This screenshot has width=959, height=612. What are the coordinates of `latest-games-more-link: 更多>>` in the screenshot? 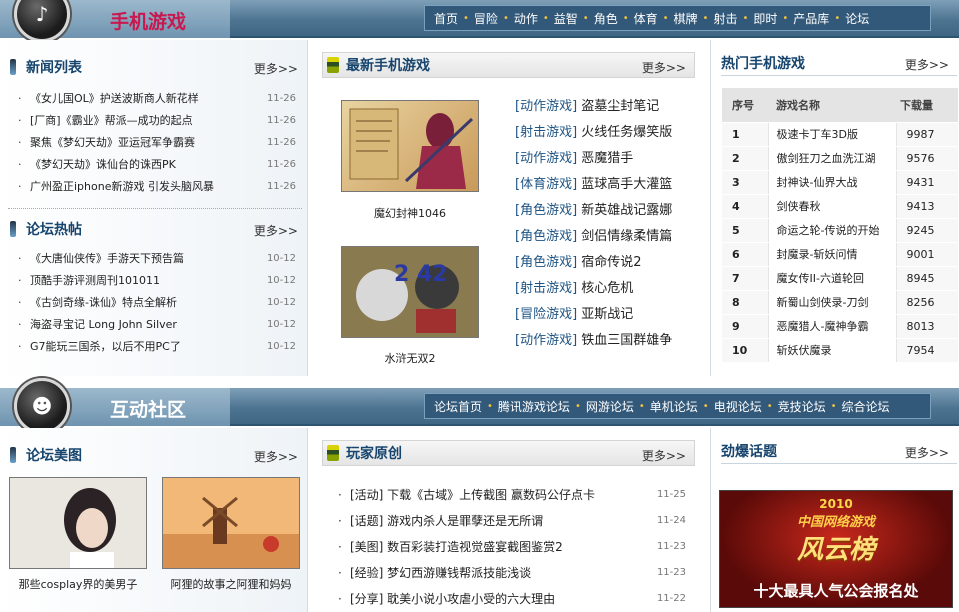 It's located at (664, 67).